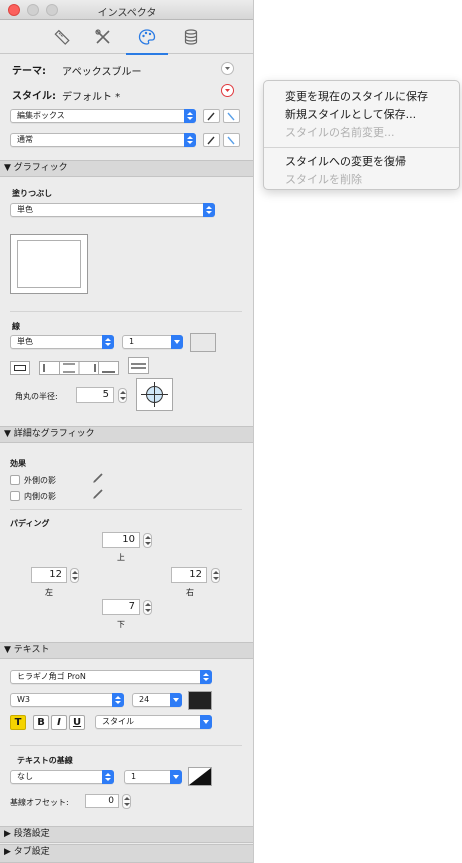  I want to click on font-size-value: 24, so click(144, 699).